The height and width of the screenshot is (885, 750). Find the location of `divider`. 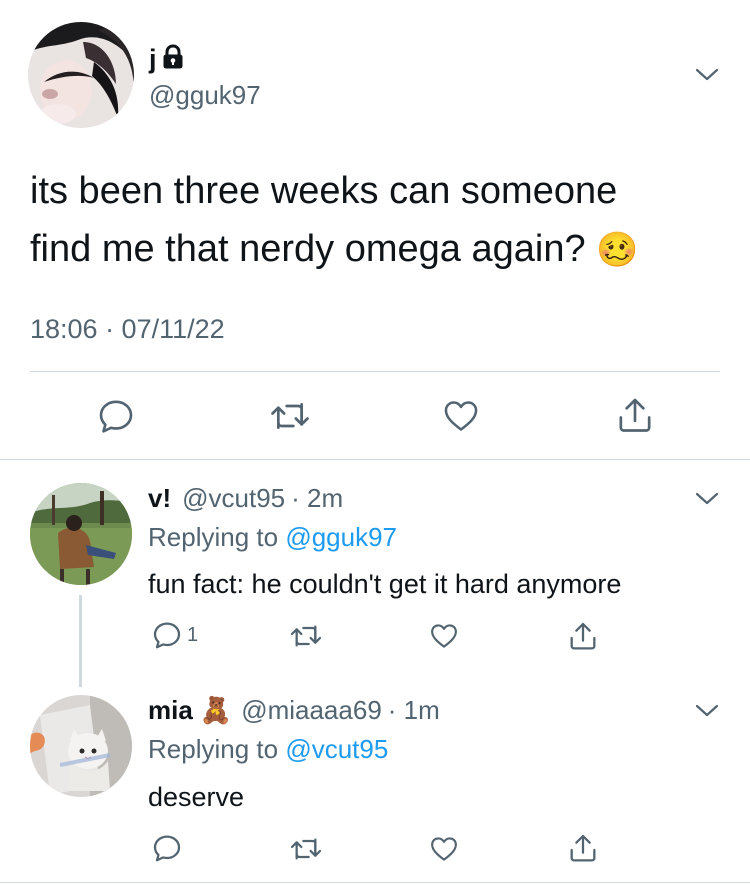

divider is located at coordinates (375, 371).